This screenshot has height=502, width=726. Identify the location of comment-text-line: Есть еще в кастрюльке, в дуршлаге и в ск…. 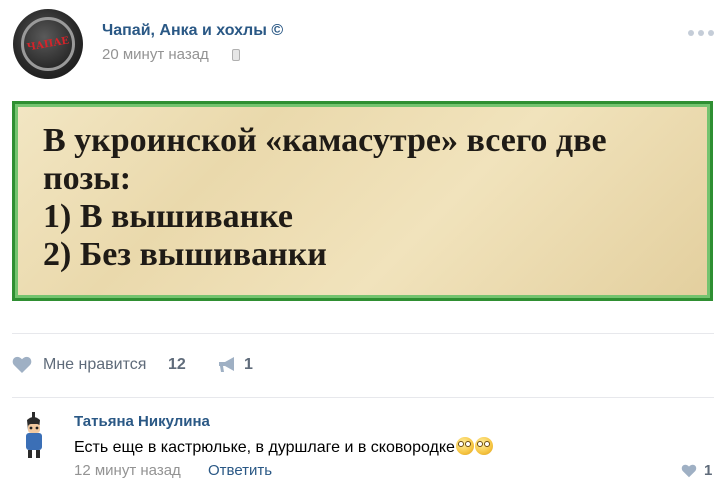
(283, 447).